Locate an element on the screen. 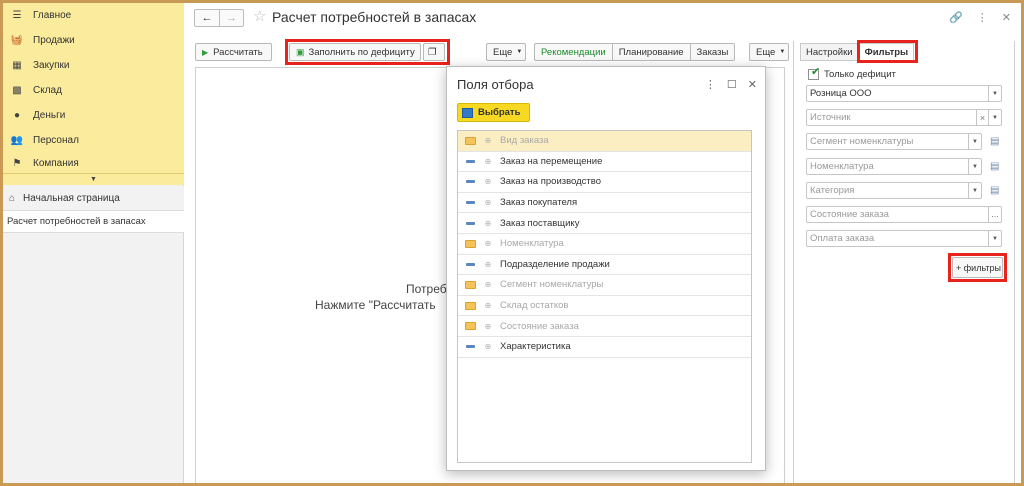 The image size is (1024, 486). list-item: ⊕ Заказ покупателя is located at coordinates (604, 203).